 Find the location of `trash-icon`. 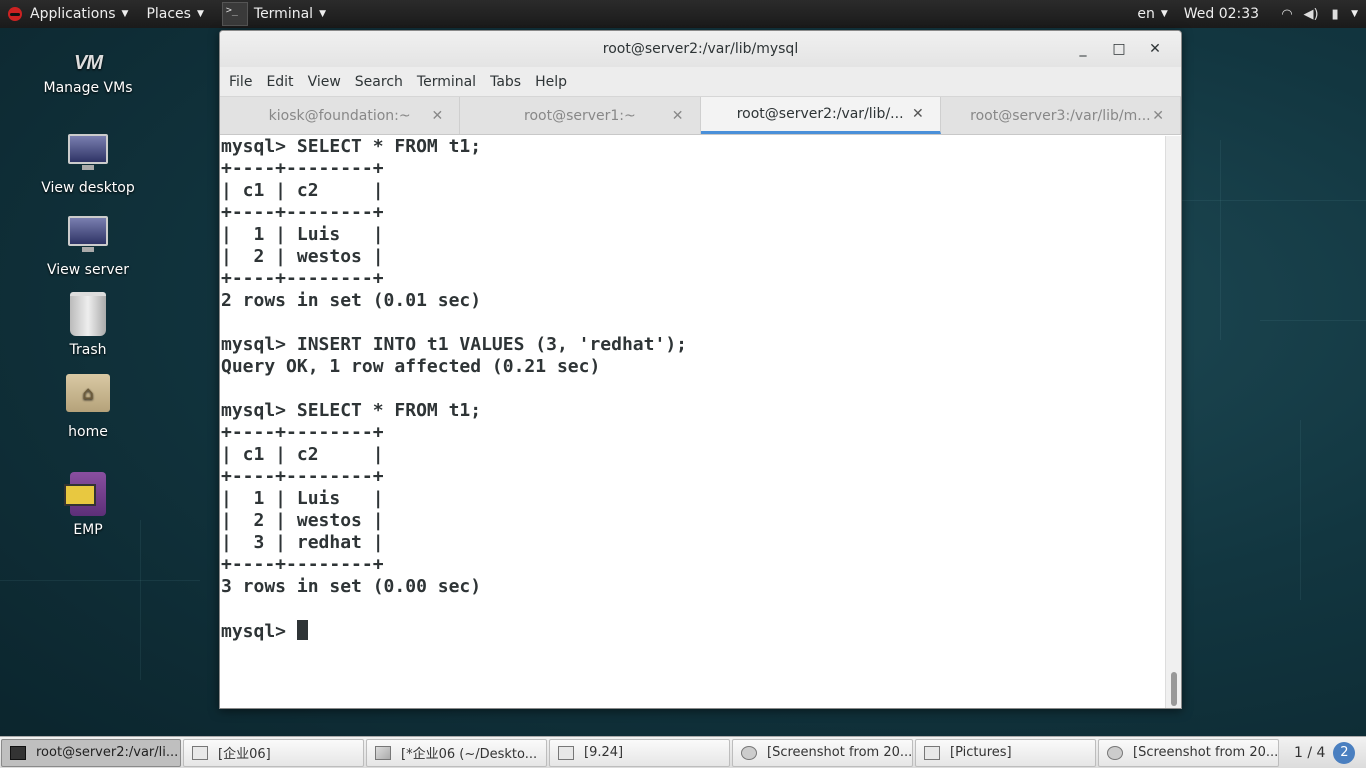

trash-icon is located at coordinates (88, 314).